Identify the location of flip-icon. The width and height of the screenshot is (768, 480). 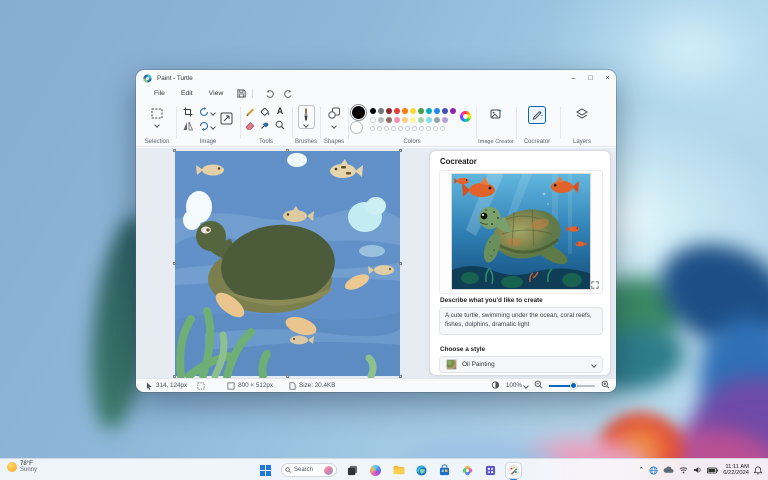
(188, 126).